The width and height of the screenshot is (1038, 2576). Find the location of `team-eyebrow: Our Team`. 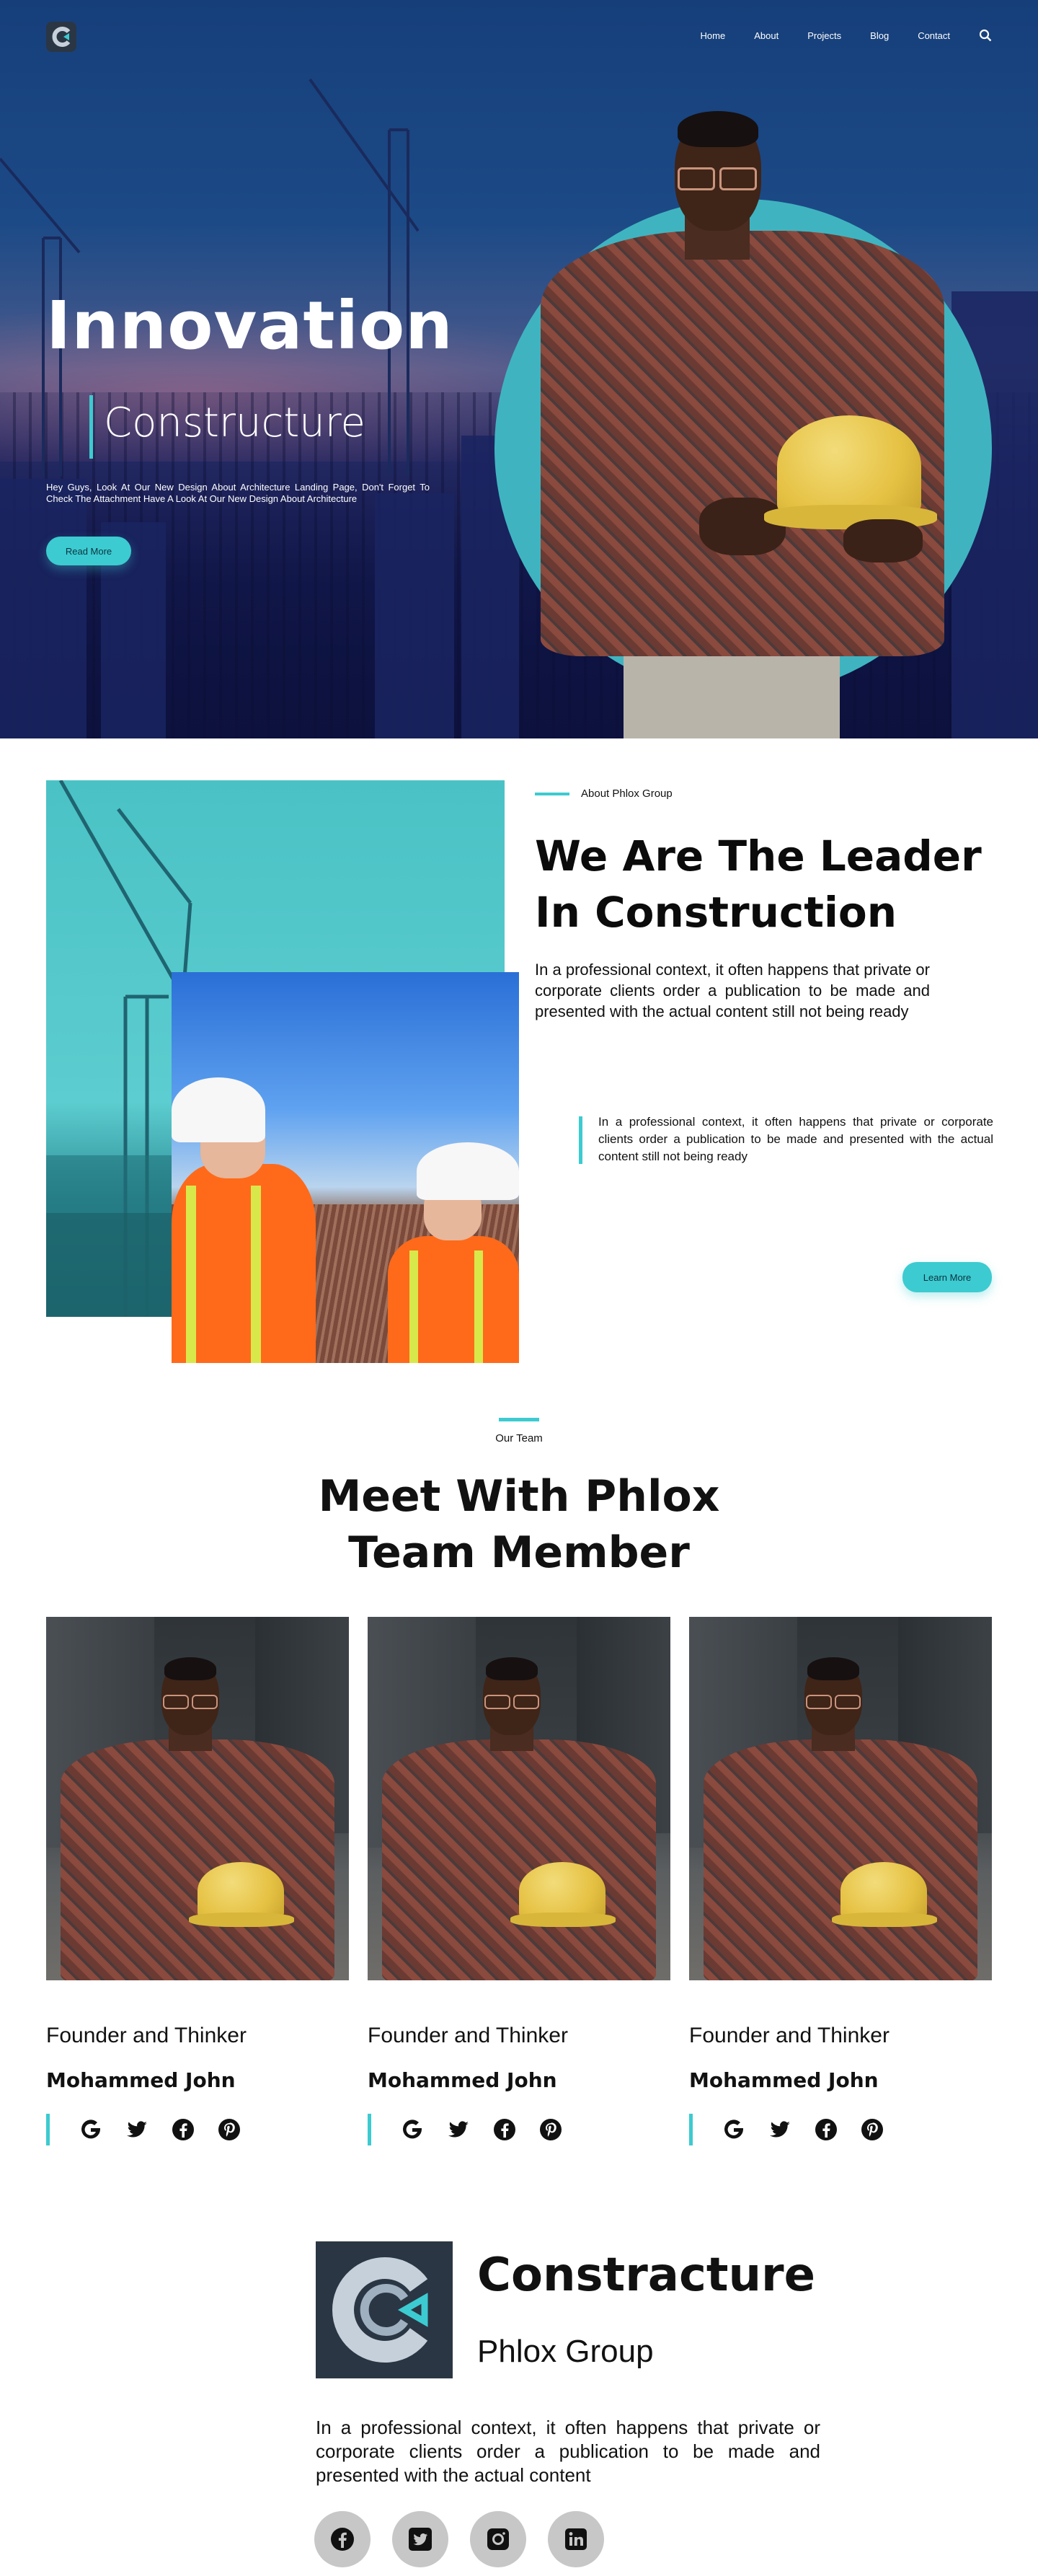

team-eyebrow: Our Team is located at coordinates (519, 1438).